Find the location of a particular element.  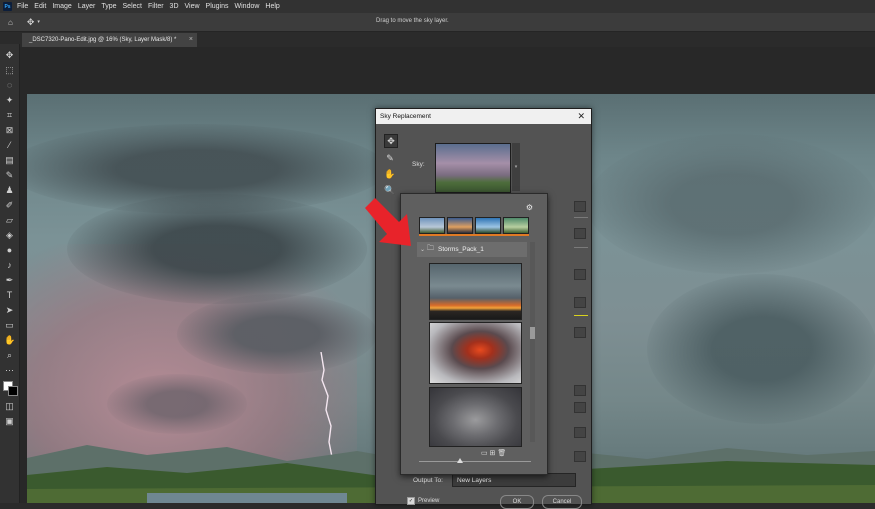

quick-mask-icon: ◫ is located at coordinates (9, 406).